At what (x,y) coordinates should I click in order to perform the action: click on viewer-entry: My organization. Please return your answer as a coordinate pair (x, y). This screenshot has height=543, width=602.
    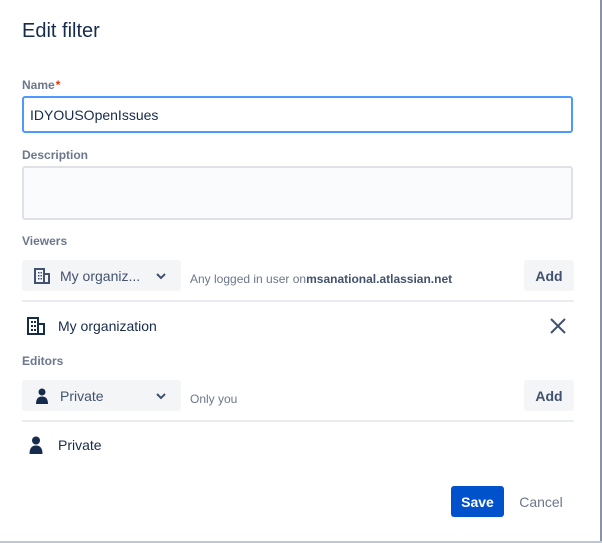
    Looking at the image, I should click on (91, 326).